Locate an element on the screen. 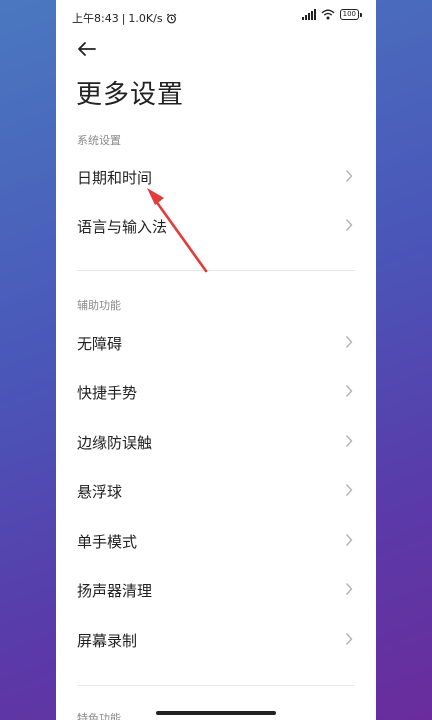 Image resolution: width=432 pixels, height=720 pixels. row-label: 悬浮球 is located at coordinates (100, 492).